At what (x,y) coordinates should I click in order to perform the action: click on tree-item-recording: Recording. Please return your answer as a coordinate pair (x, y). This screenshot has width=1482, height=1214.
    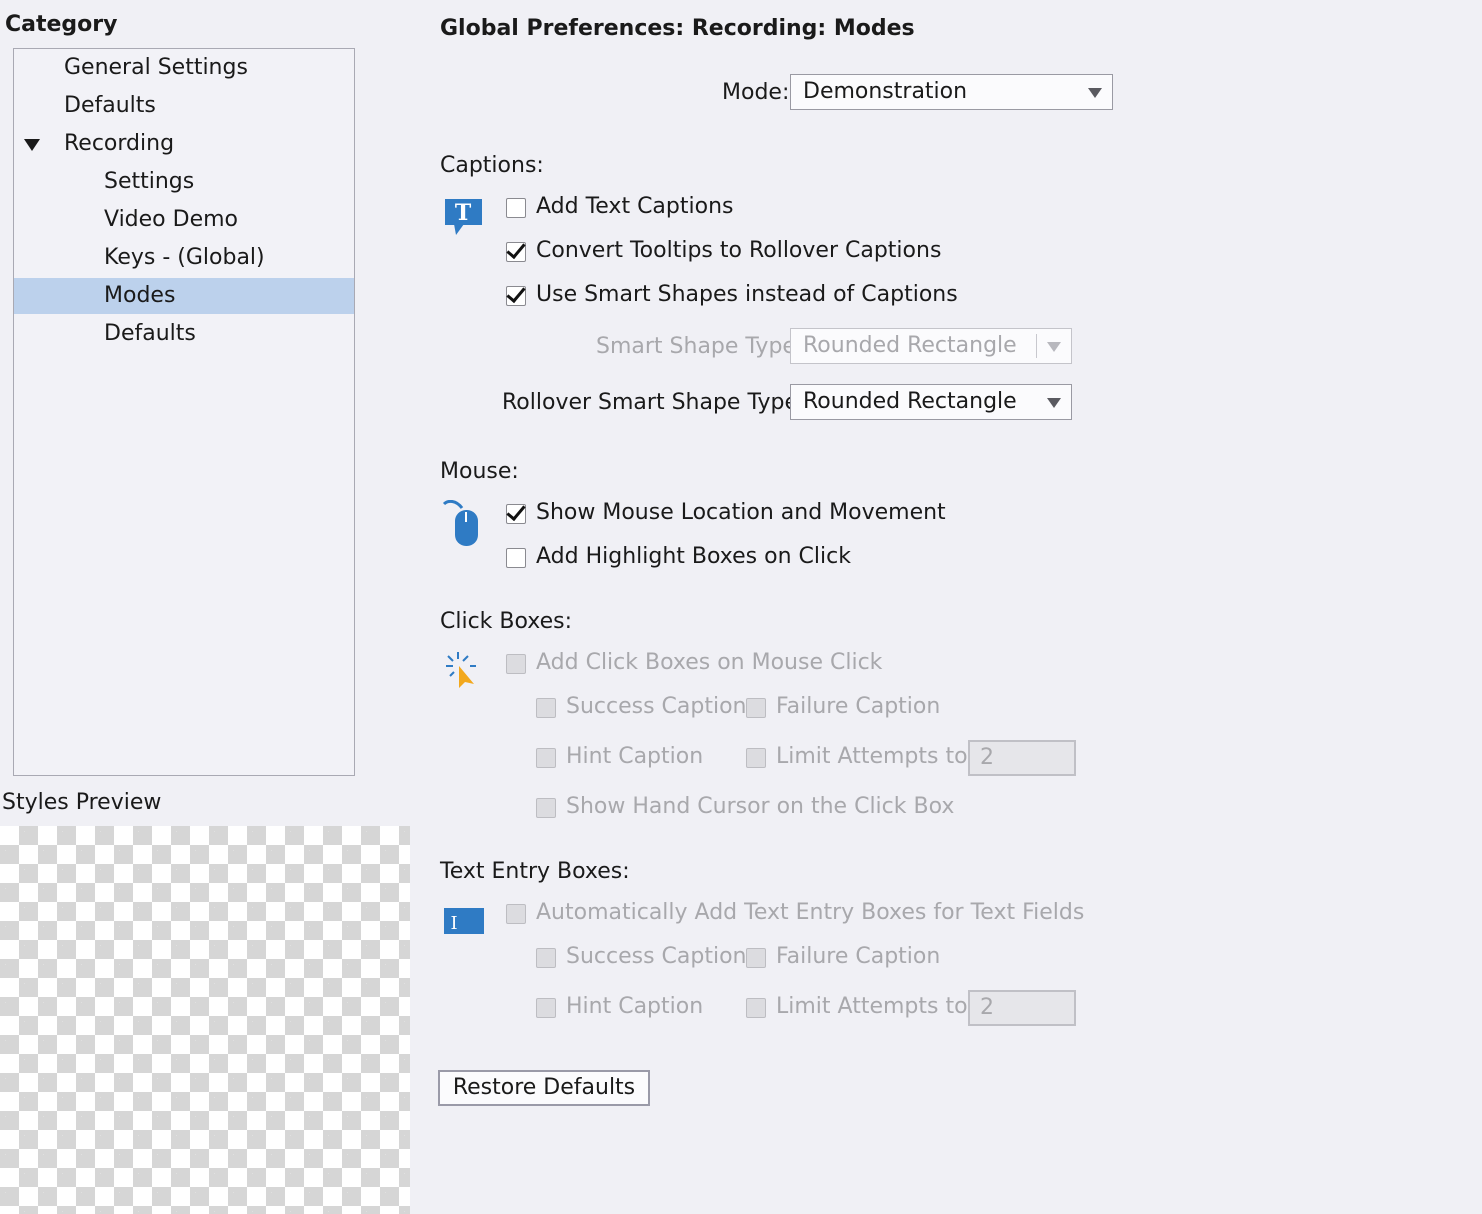
    Looking at the image, I should click on (184, 144).